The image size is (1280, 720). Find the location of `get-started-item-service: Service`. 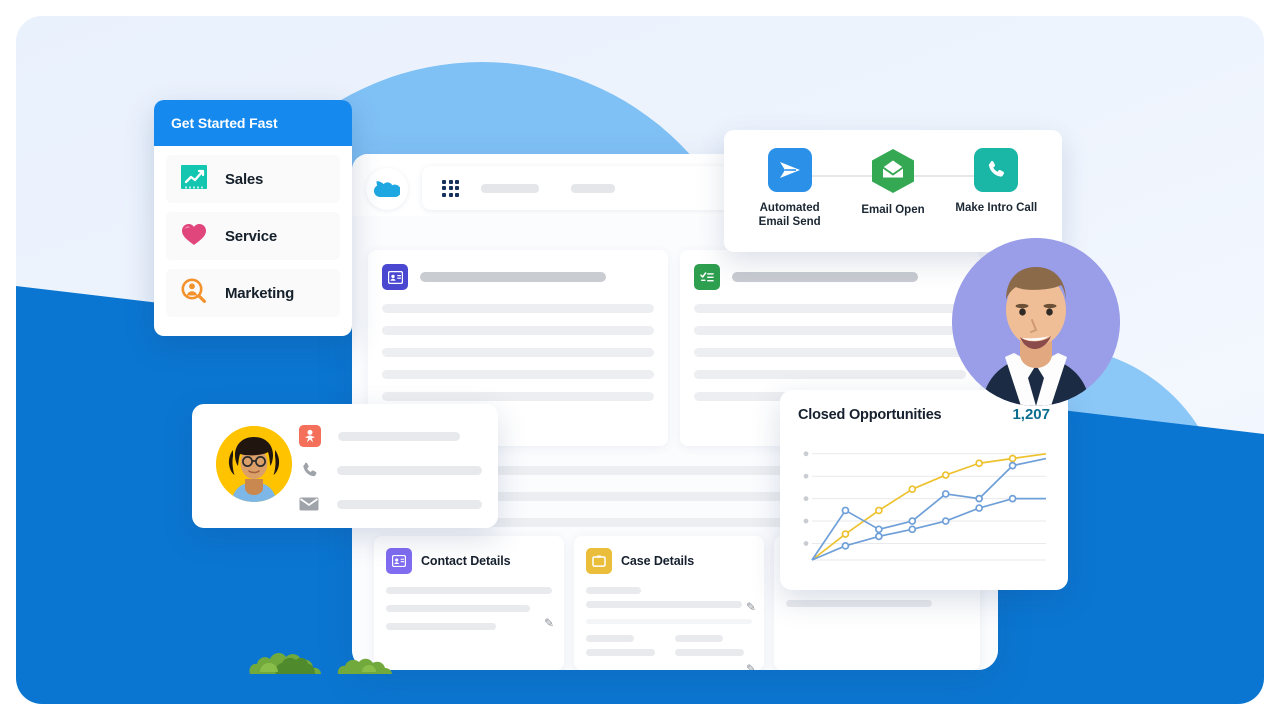

get-started-item-service: Service is located at coordinates (253, 236).